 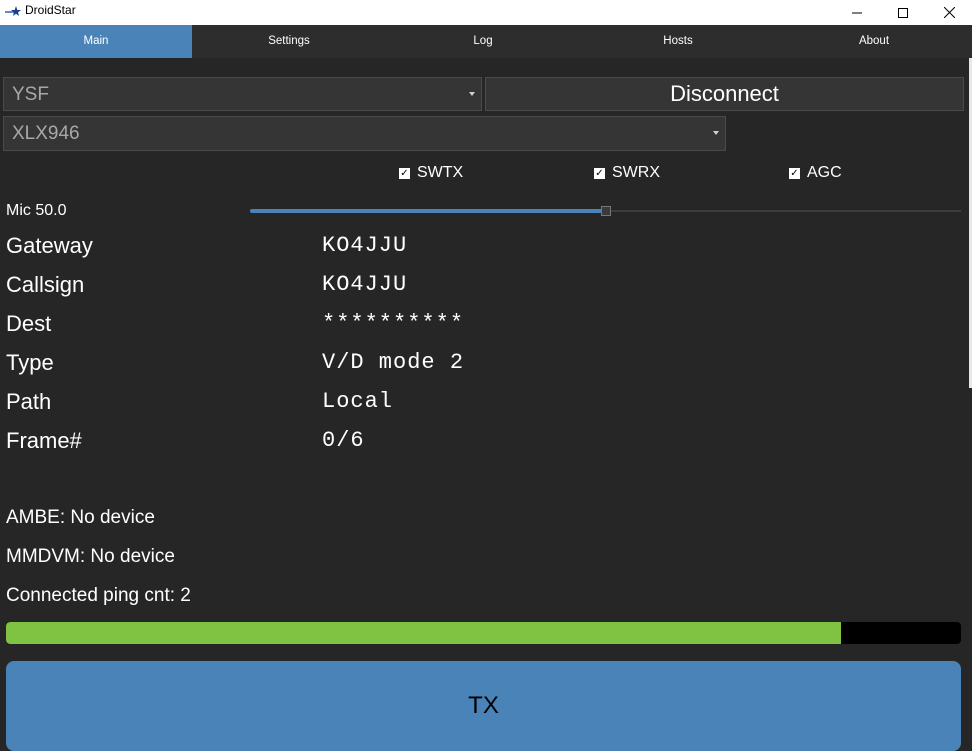 What do you see at coordinates (428, 211) in the screenshot?
I see `mic-slider-fill` at bounding box center [428, 211].